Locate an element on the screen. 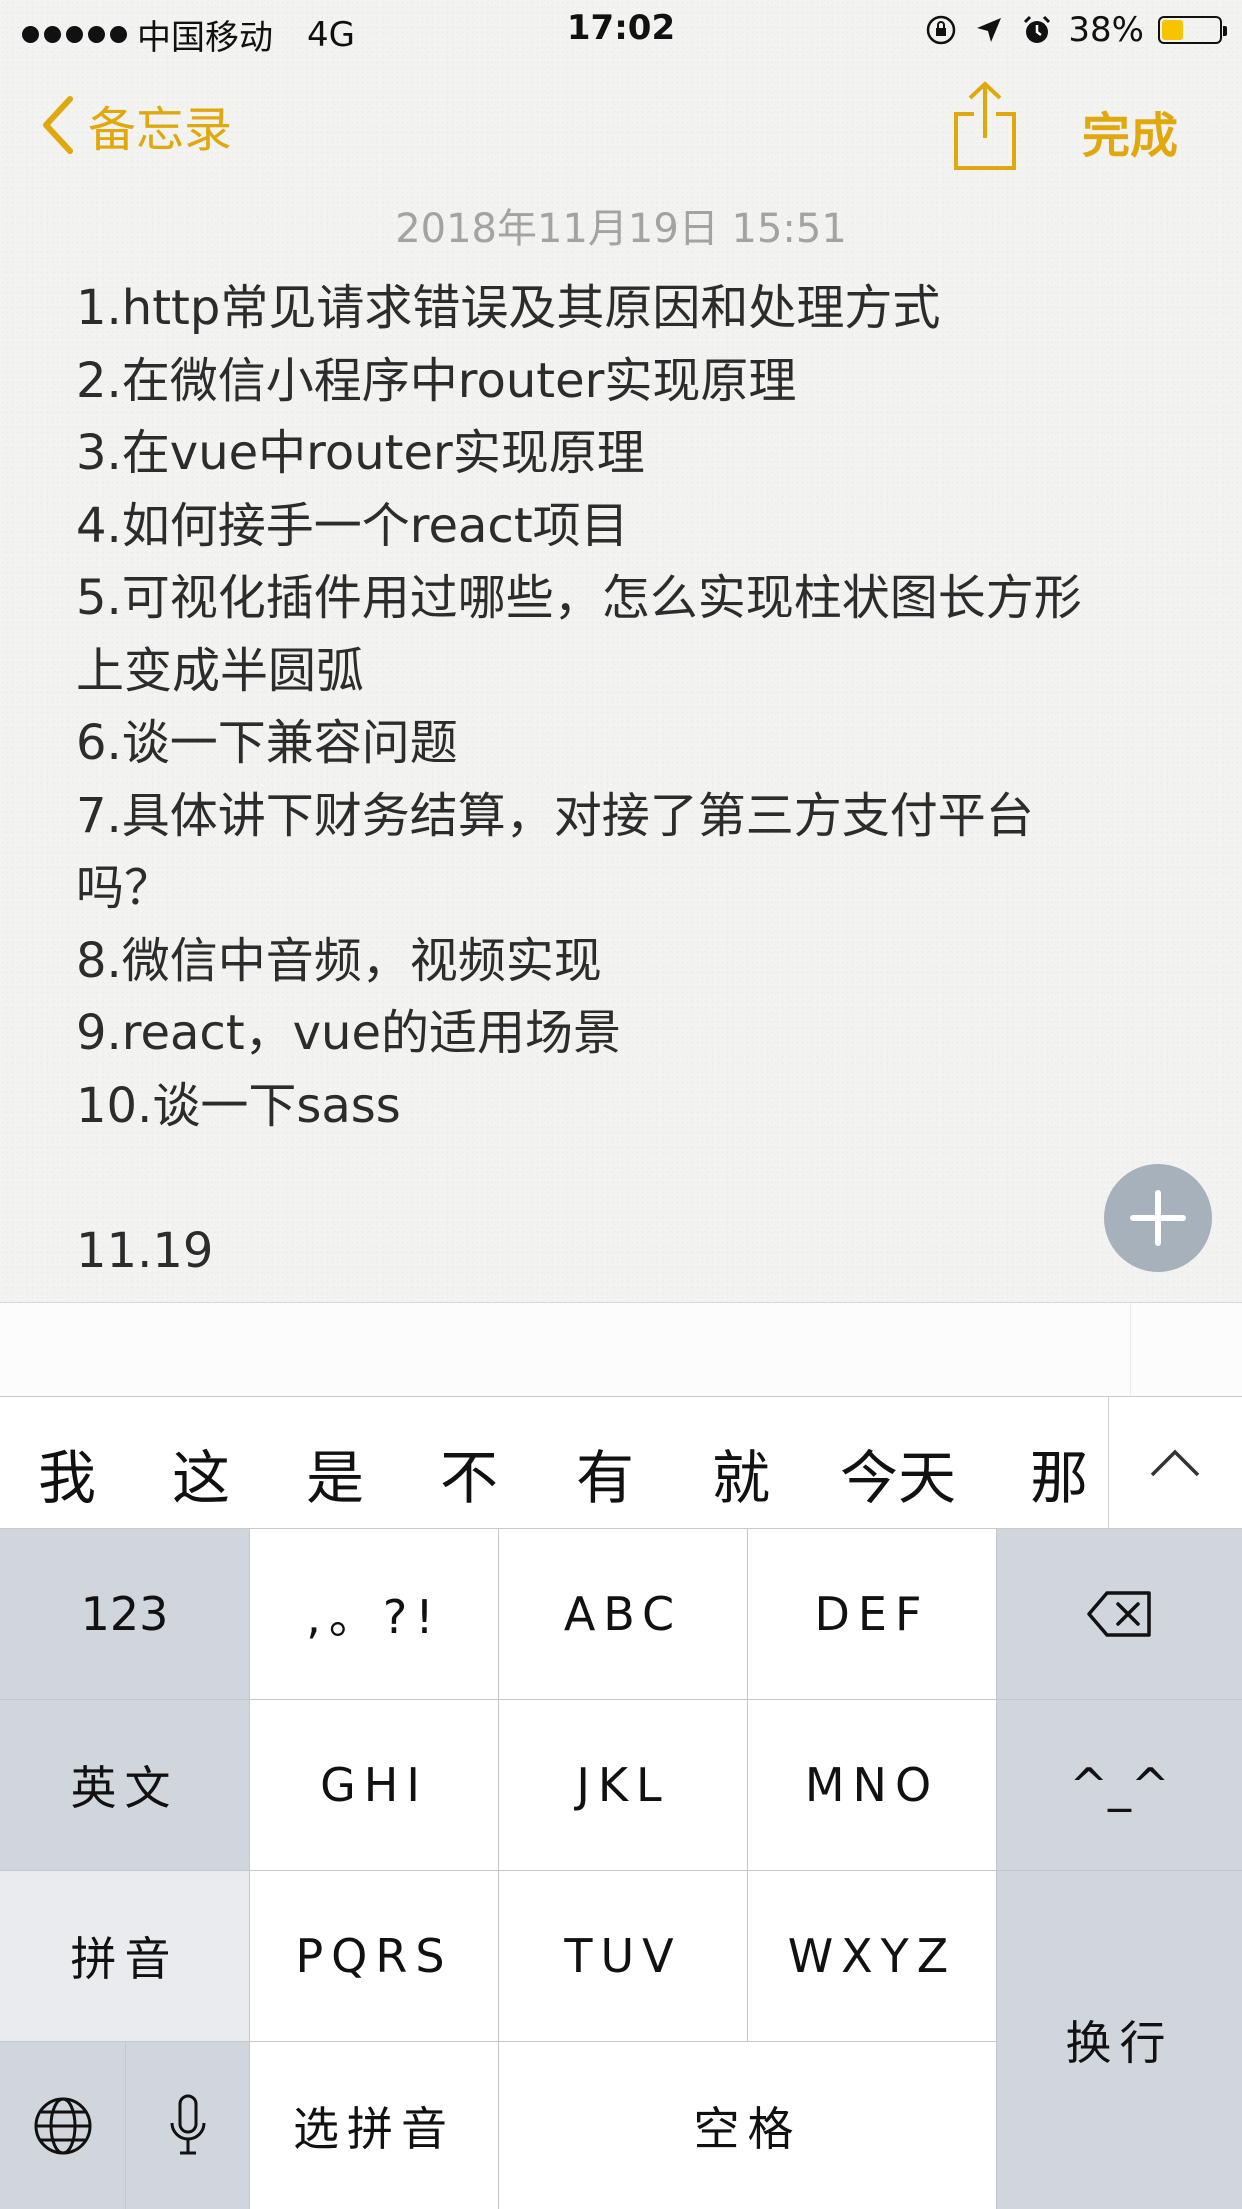  chevron-up-icon is located at coordinates (1175, 1463).